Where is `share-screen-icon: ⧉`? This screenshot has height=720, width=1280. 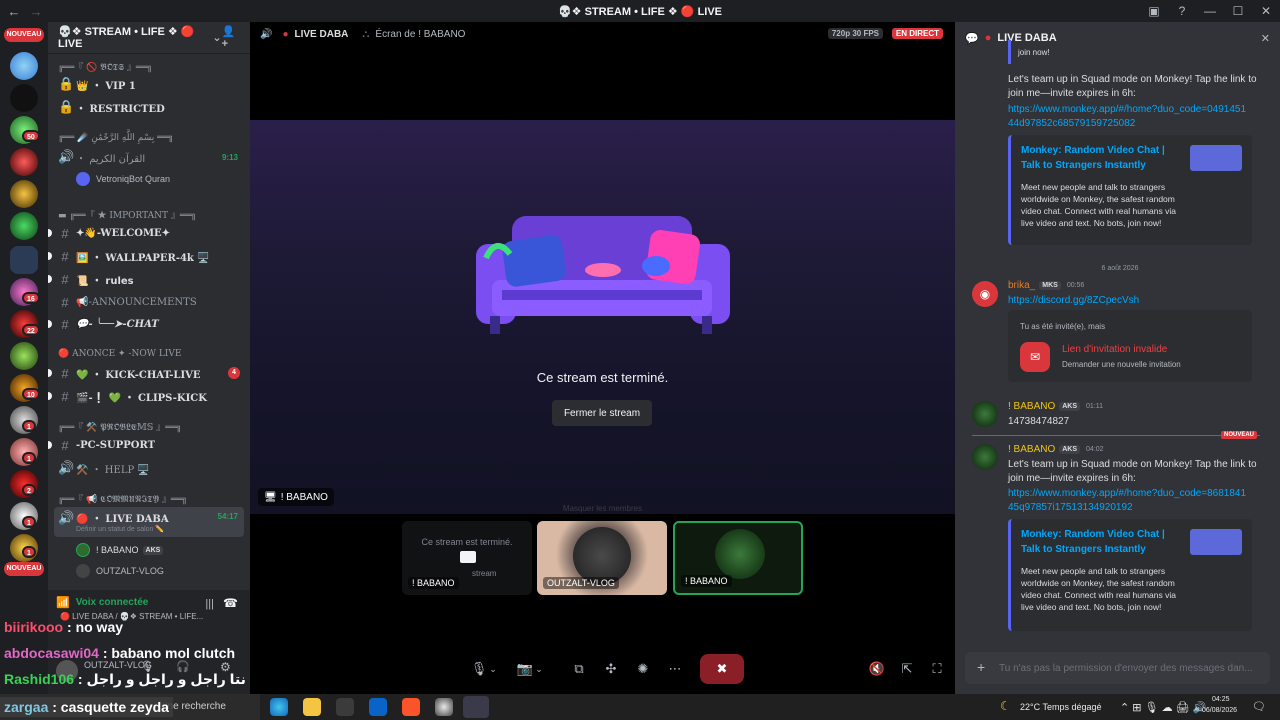
share-screen-icon: ⧉ is located at coordinates (579, 669).